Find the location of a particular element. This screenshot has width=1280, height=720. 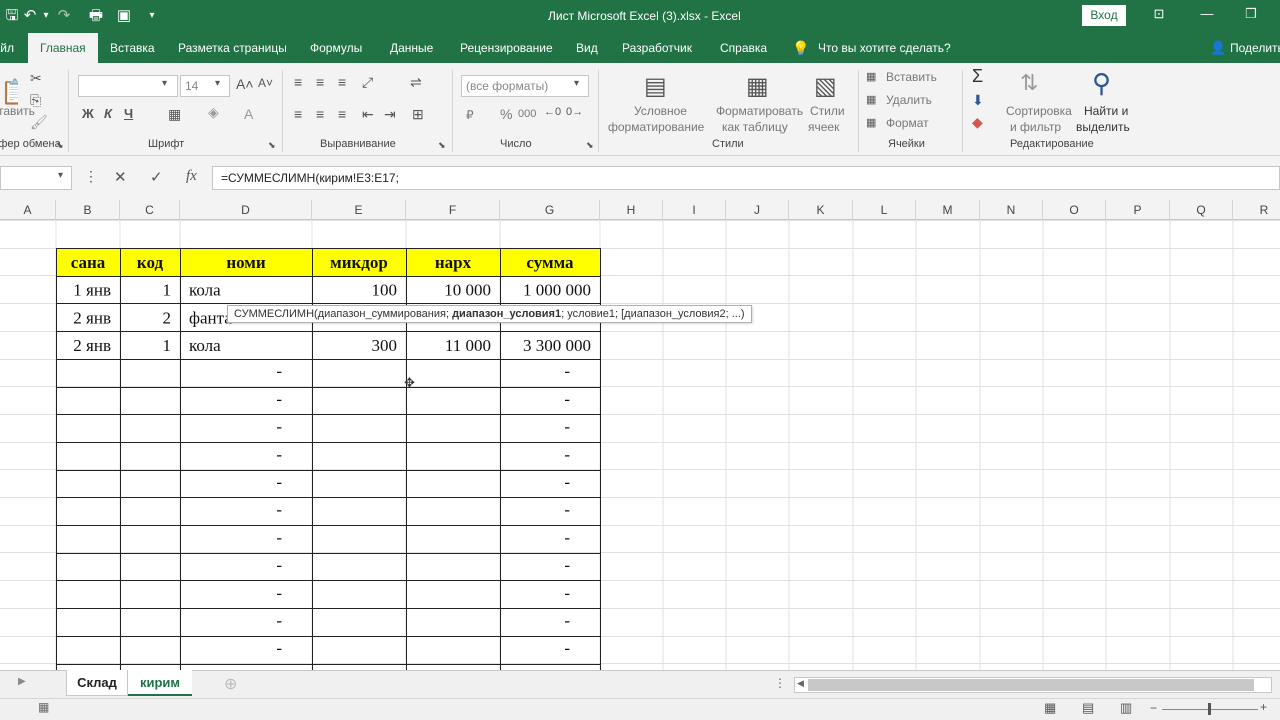

underline-button: Ч is located at coordinates (128, 113).